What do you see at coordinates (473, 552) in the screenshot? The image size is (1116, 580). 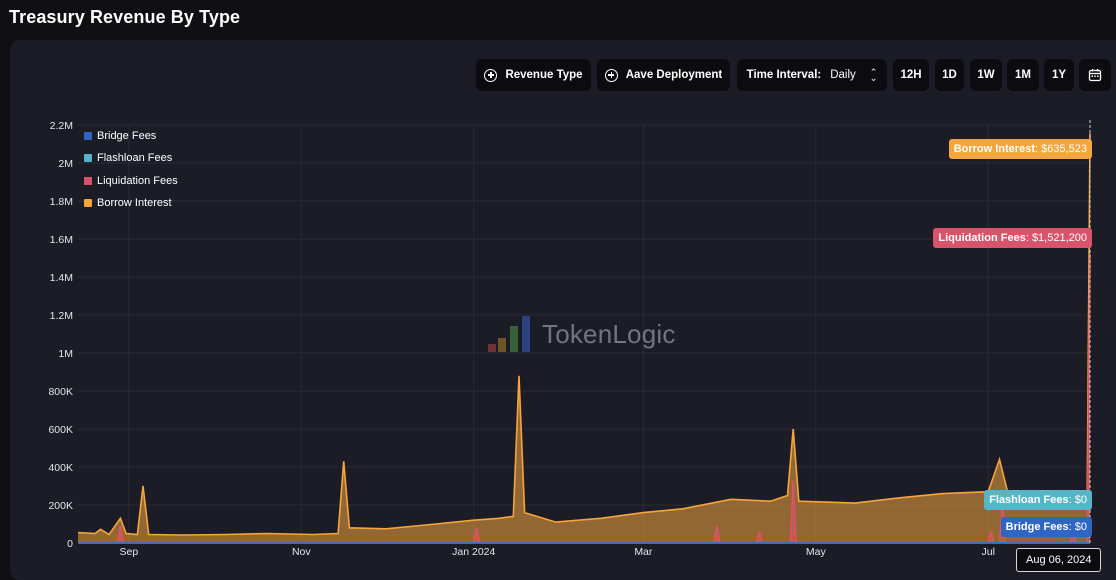 I see `x-tick-label: Jan 2024` at bounding box center [473, 552].